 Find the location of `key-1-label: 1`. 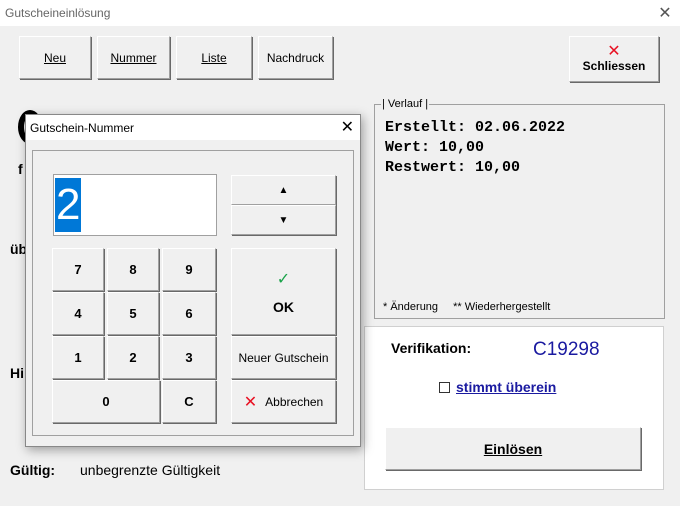

key-1-label: 1 is located at coordinates (78, 357).